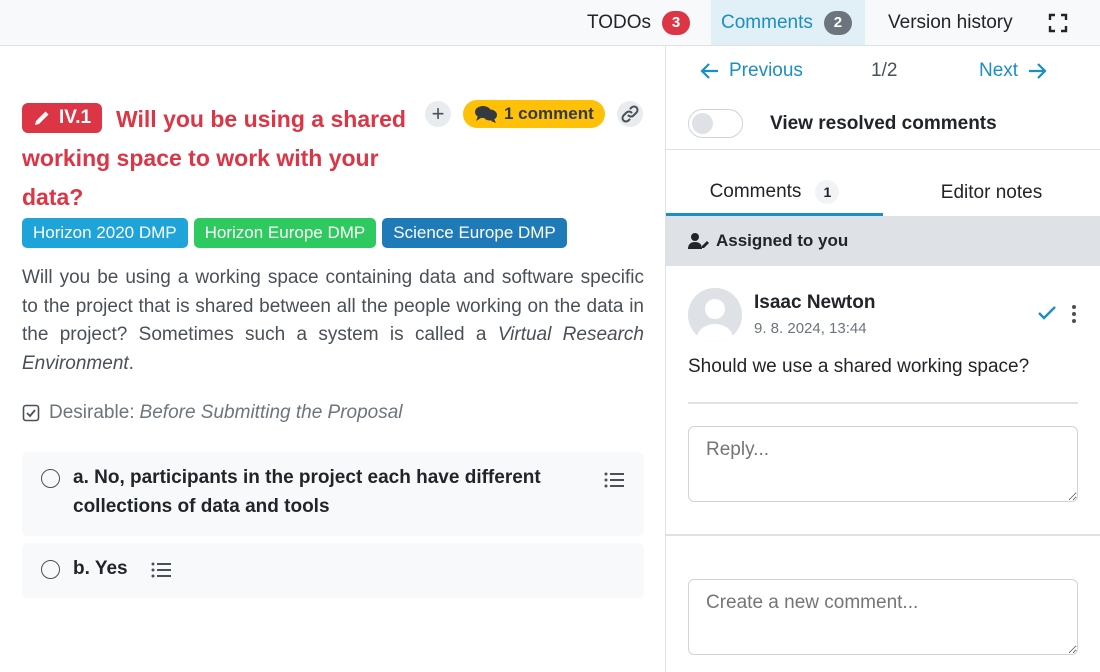  I want to click on version-history-label: Version history, so click(950, 22).